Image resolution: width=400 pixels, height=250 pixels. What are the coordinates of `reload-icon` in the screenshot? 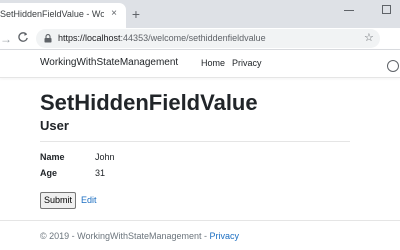 It's located at (23, 39).